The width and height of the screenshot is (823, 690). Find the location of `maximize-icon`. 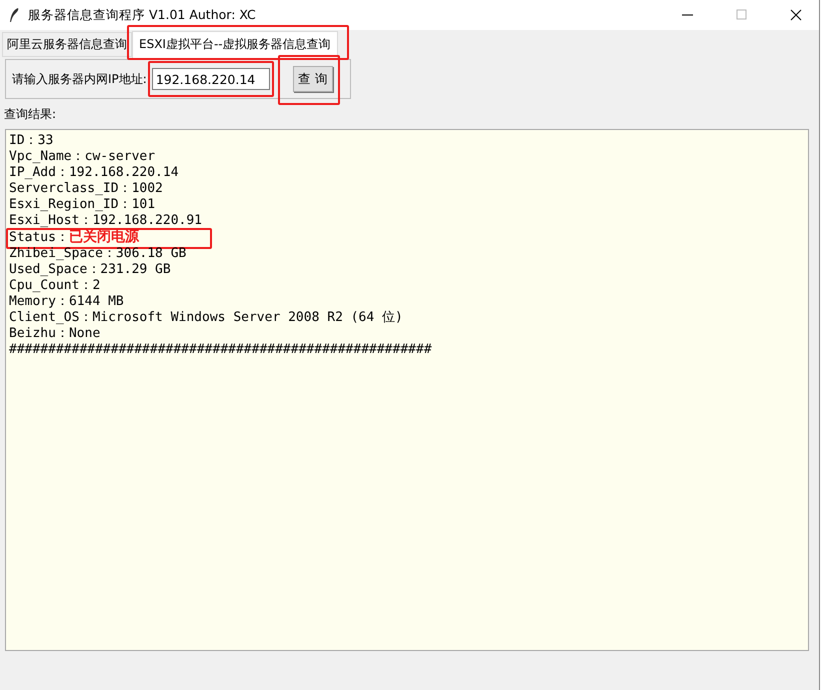

maximize-icon is located at coordinates (742, 15).